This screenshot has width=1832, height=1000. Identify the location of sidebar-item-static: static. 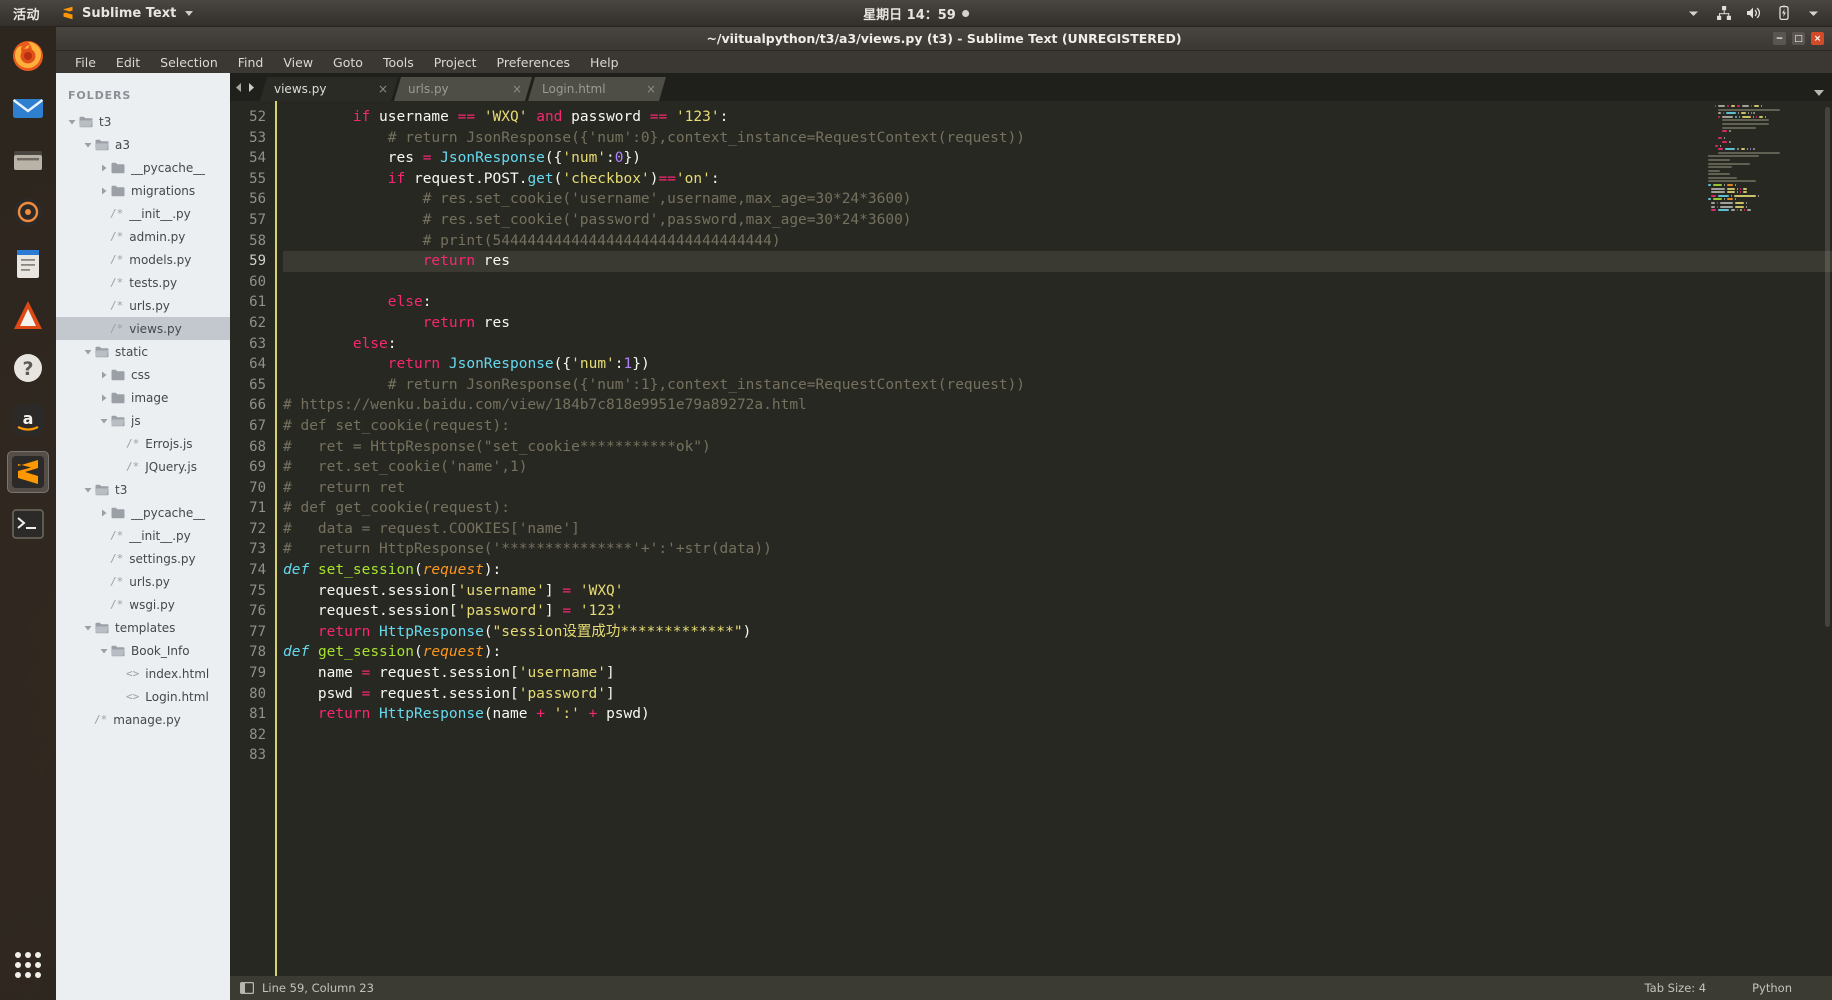
(143, 351).